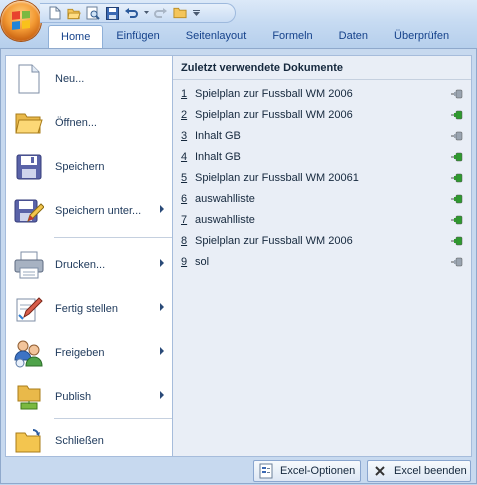 This screenshot has width=477, height=485. I want to click on menu-item-label: Fertig stellen, so click(86, 309).